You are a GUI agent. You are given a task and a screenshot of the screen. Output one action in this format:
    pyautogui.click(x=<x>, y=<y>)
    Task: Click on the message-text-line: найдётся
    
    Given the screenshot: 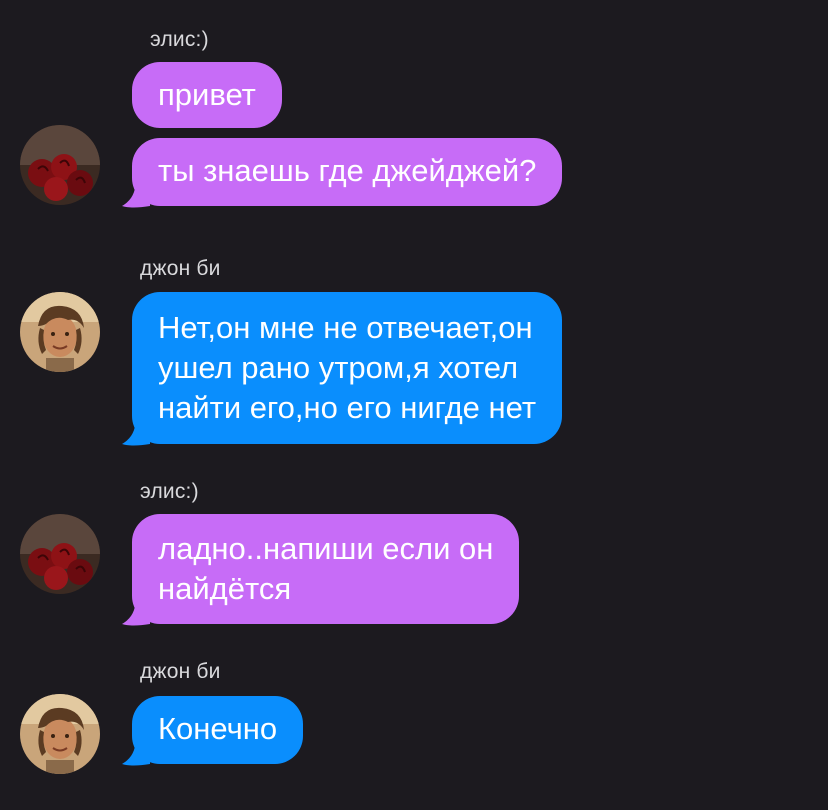 What is the action you would take?
    pyautogui.click(x=225, y=588)
    